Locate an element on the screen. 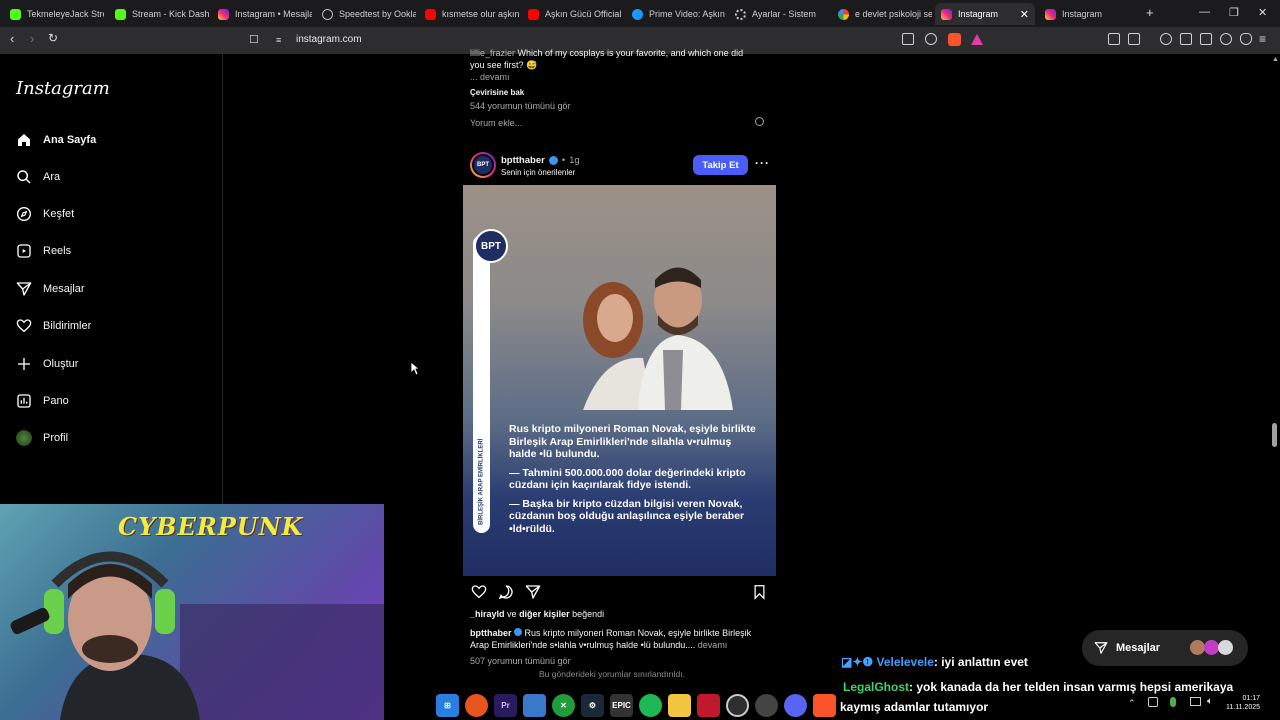 The width and height of the screenshot is (1280, 720). nav-explore: Keşfet is located at coordinates (45, 214).